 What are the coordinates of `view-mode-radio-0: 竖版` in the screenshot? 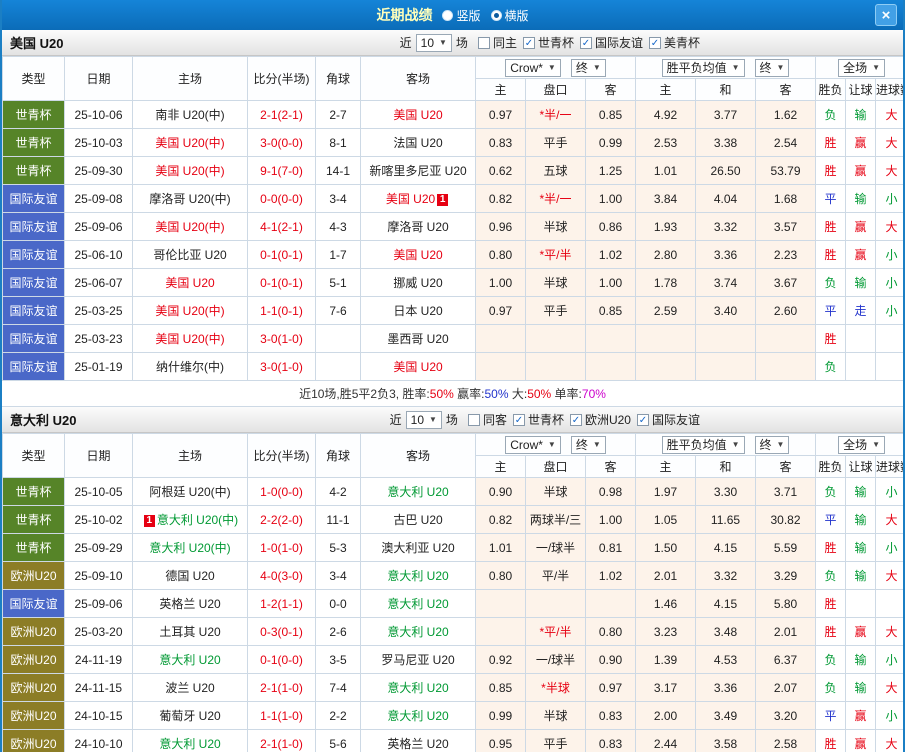 It's located at (461, 15).